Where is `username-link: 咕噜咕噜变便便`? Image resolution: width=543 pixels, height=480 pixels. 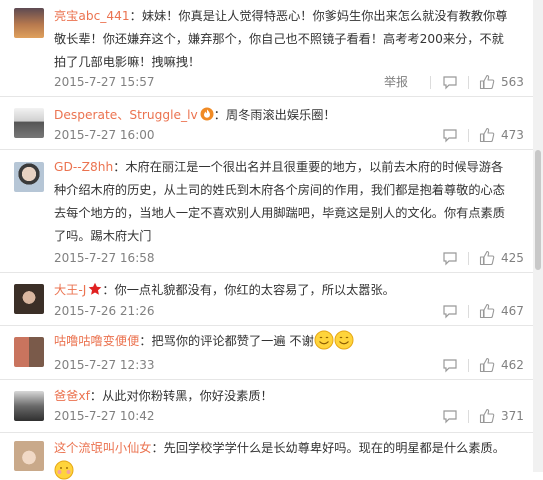
username-link: 咕噜咕噜变便便 is located at coordinates (96, 341).